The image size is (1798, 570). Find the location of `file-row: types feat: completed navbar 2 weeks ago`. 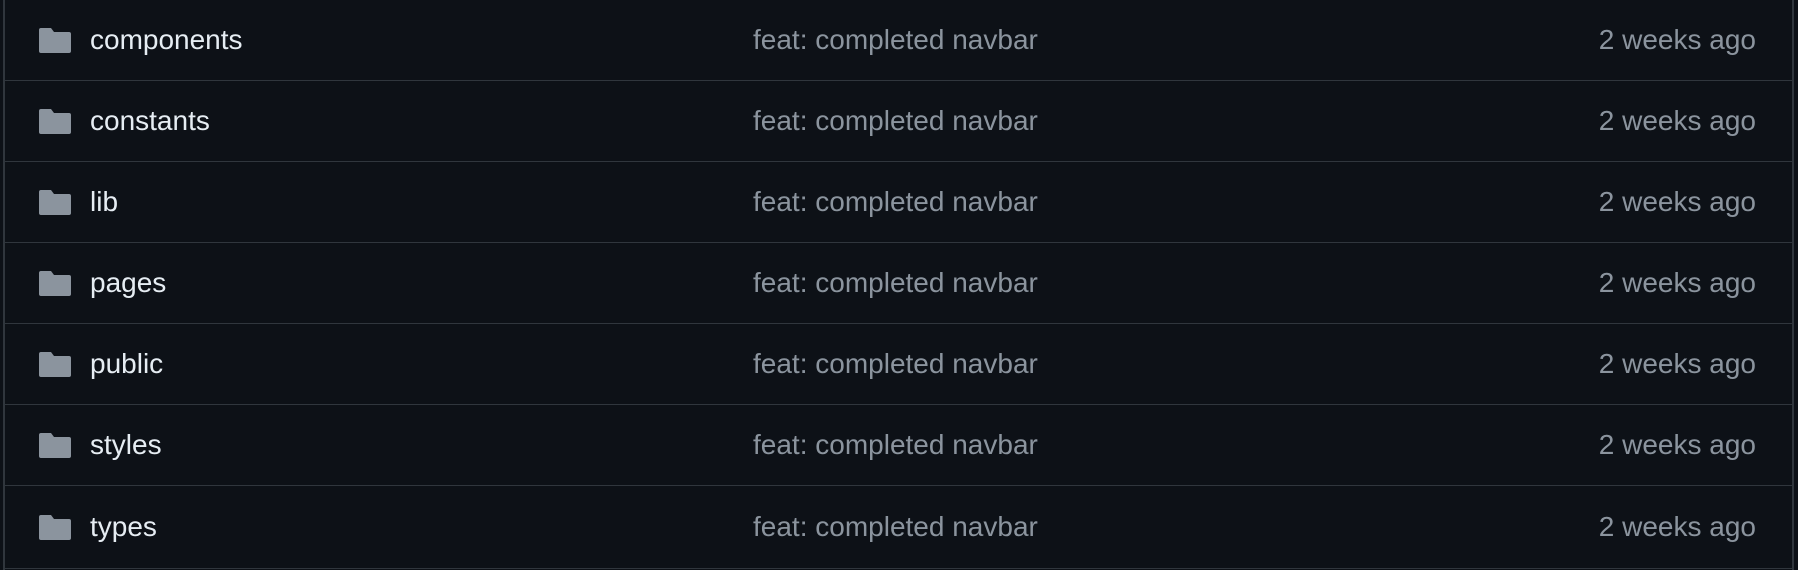

file-row: types feat: completed navbar 2 weeks ago is located at coordinates (898, 527).